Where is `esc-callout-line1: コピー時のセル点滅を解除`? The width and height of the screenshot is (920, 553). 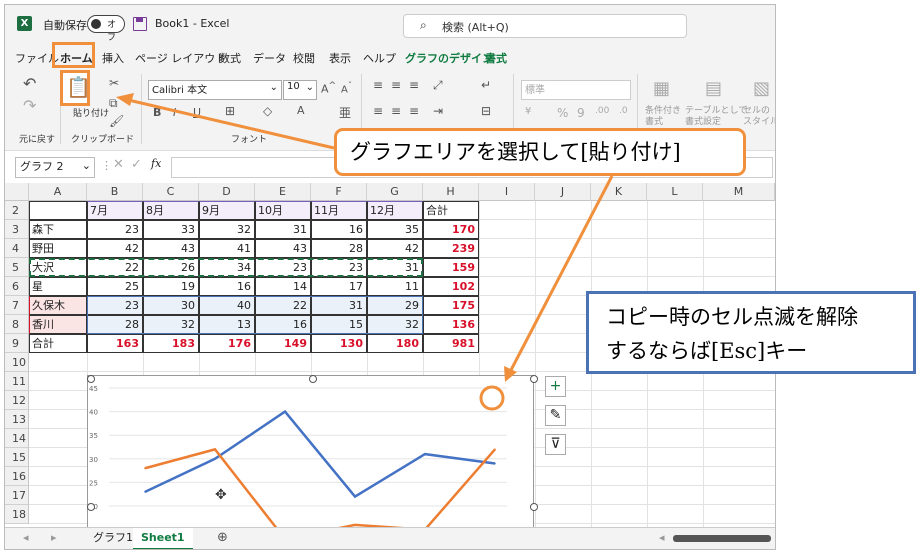
esc-callout-line1: コピー時のセル点滅を解除 is located at coordinates (732, 317).